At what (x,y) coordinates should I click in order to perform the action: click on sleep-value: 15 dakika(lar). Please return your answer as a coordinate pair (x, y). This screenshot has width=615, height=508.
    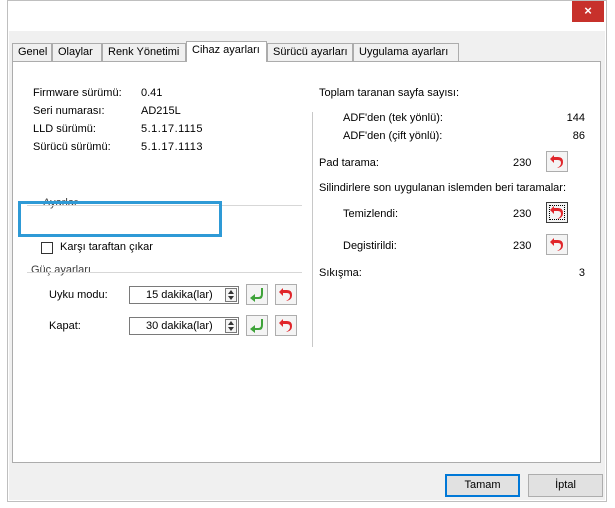
    Looking at the image, I should click on (179, 295).